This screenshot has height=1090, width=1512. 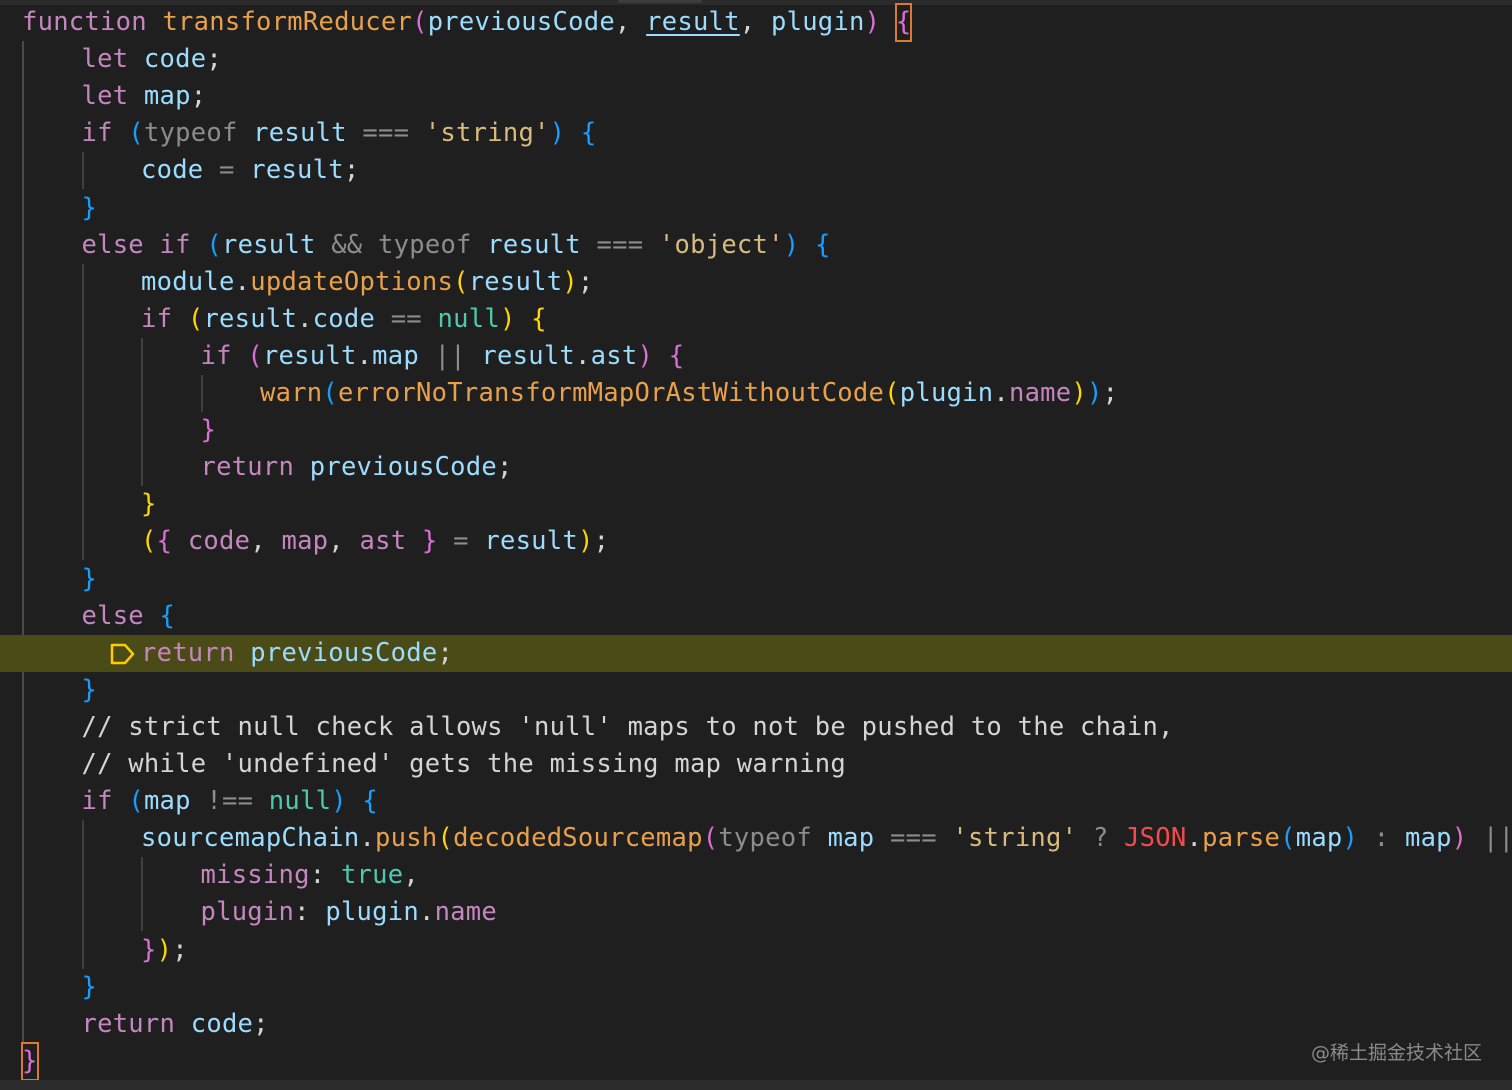 I want to click on code-token: warn, so click(x=291, y=393).